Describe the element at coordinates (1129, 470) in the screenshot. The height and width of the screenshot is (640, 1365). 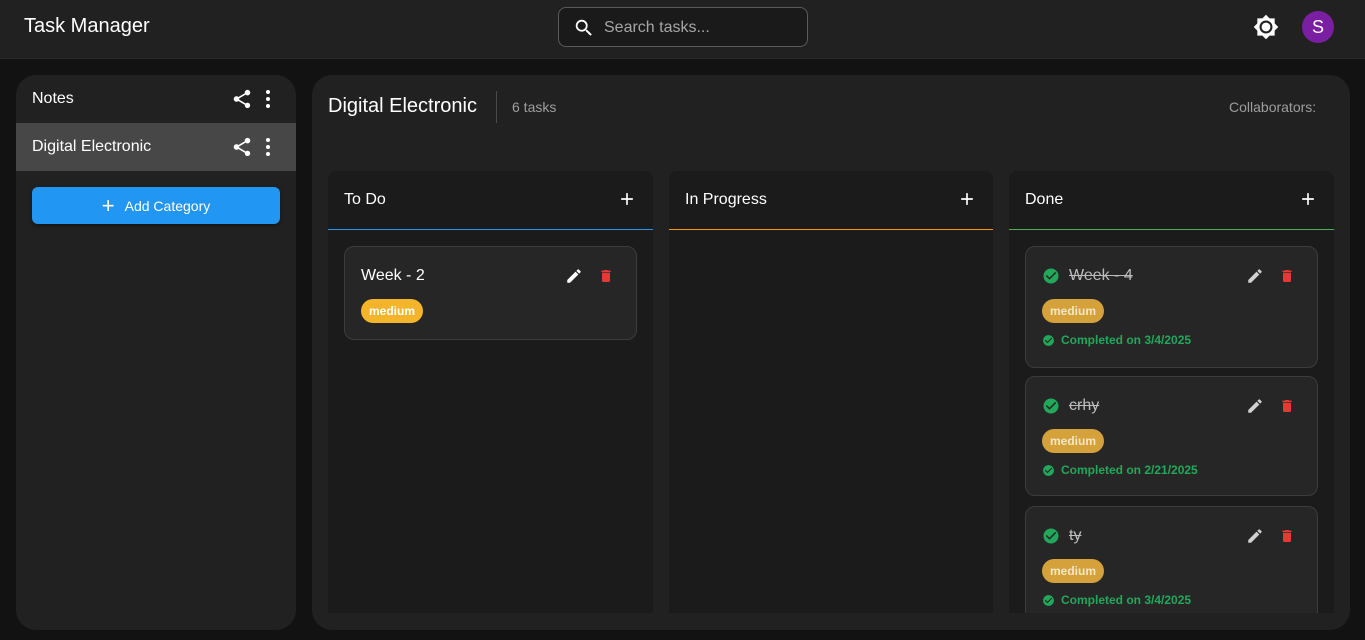
I see `completed-date: Completed on 2/21/2025` at that location.